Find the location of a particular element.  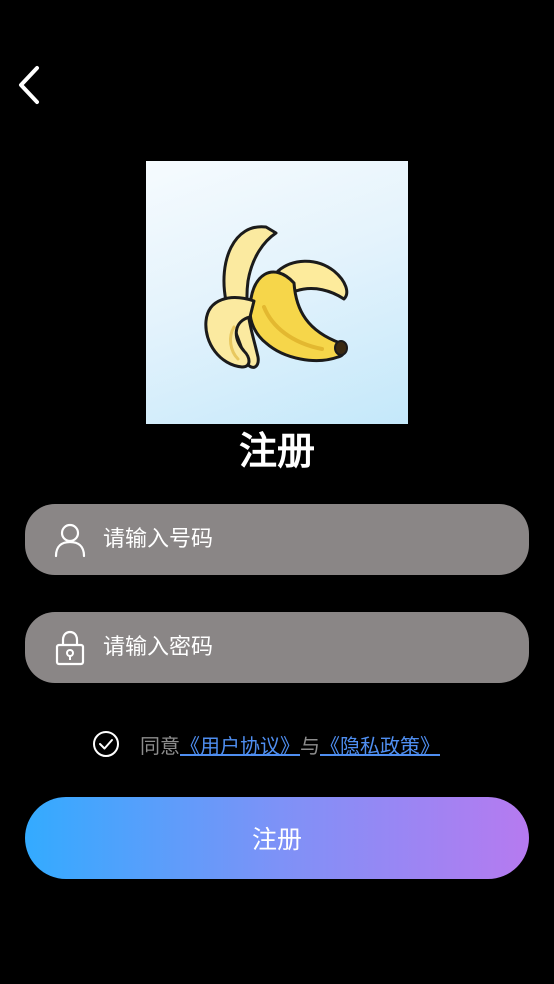

password-input is located at coordinates (315, 647).